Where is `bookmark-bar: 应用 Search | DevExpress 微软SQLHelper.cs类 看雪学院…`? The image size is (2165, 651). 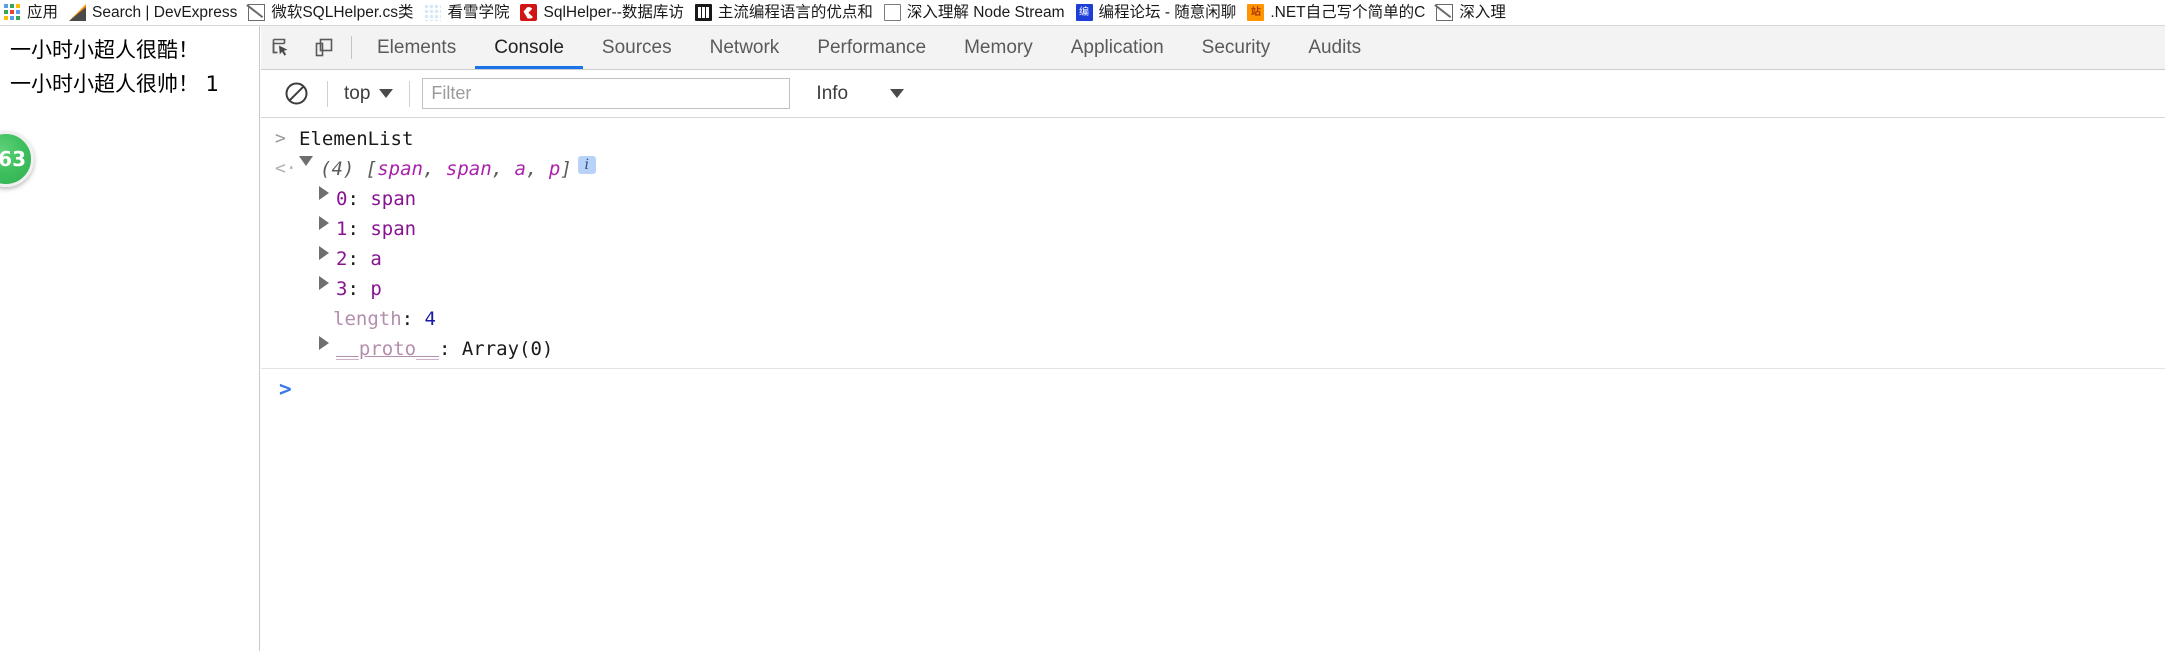
bookmark-bar: 应用 Search | DevExpress 微软SQLHelper.cs类 看雪学院… is located at coordinates (1082, 13).